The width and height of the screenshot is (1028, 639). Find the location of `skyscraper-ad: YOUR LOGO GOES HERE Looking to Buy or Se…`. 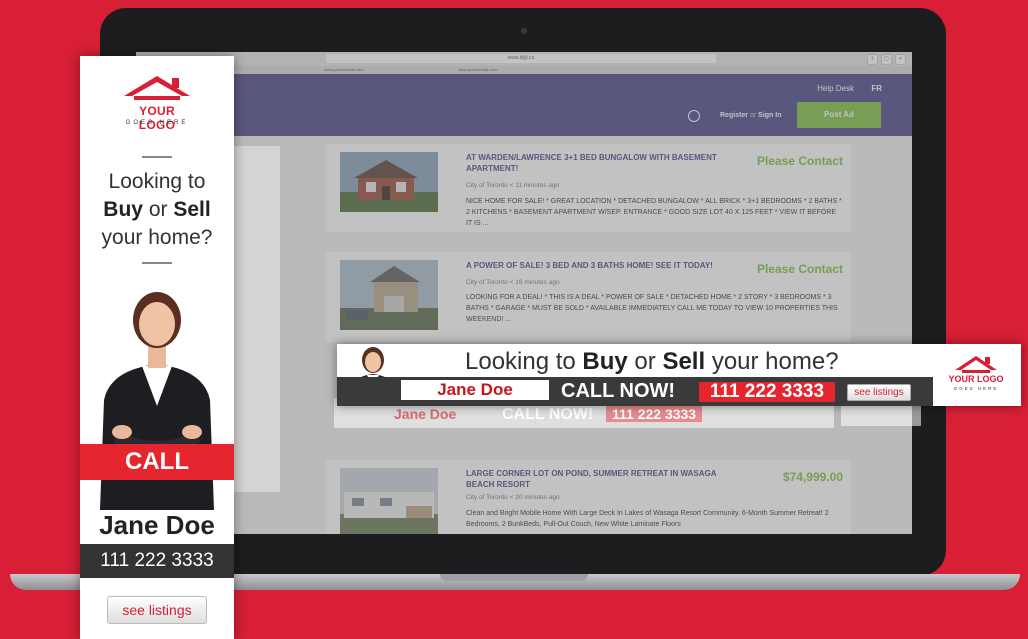

skyscraper-ad: YOUR LOGO GOES HERE Looking to Buy or Se… is located at coordinates (157, 347).